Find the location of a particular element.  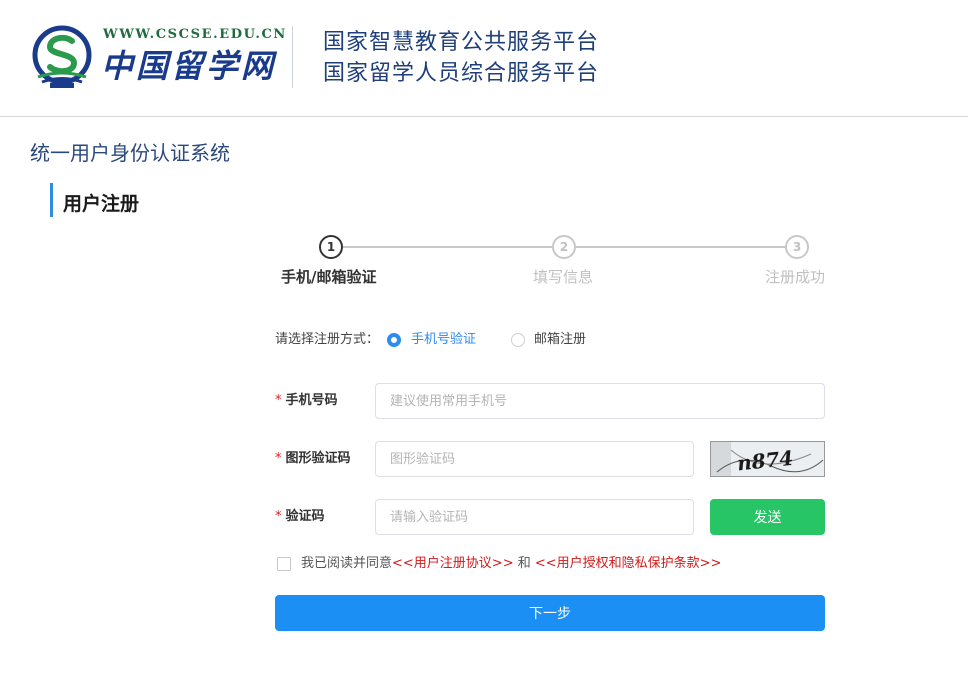

send-code-button: 发送 is located at coordinates (767, 517).